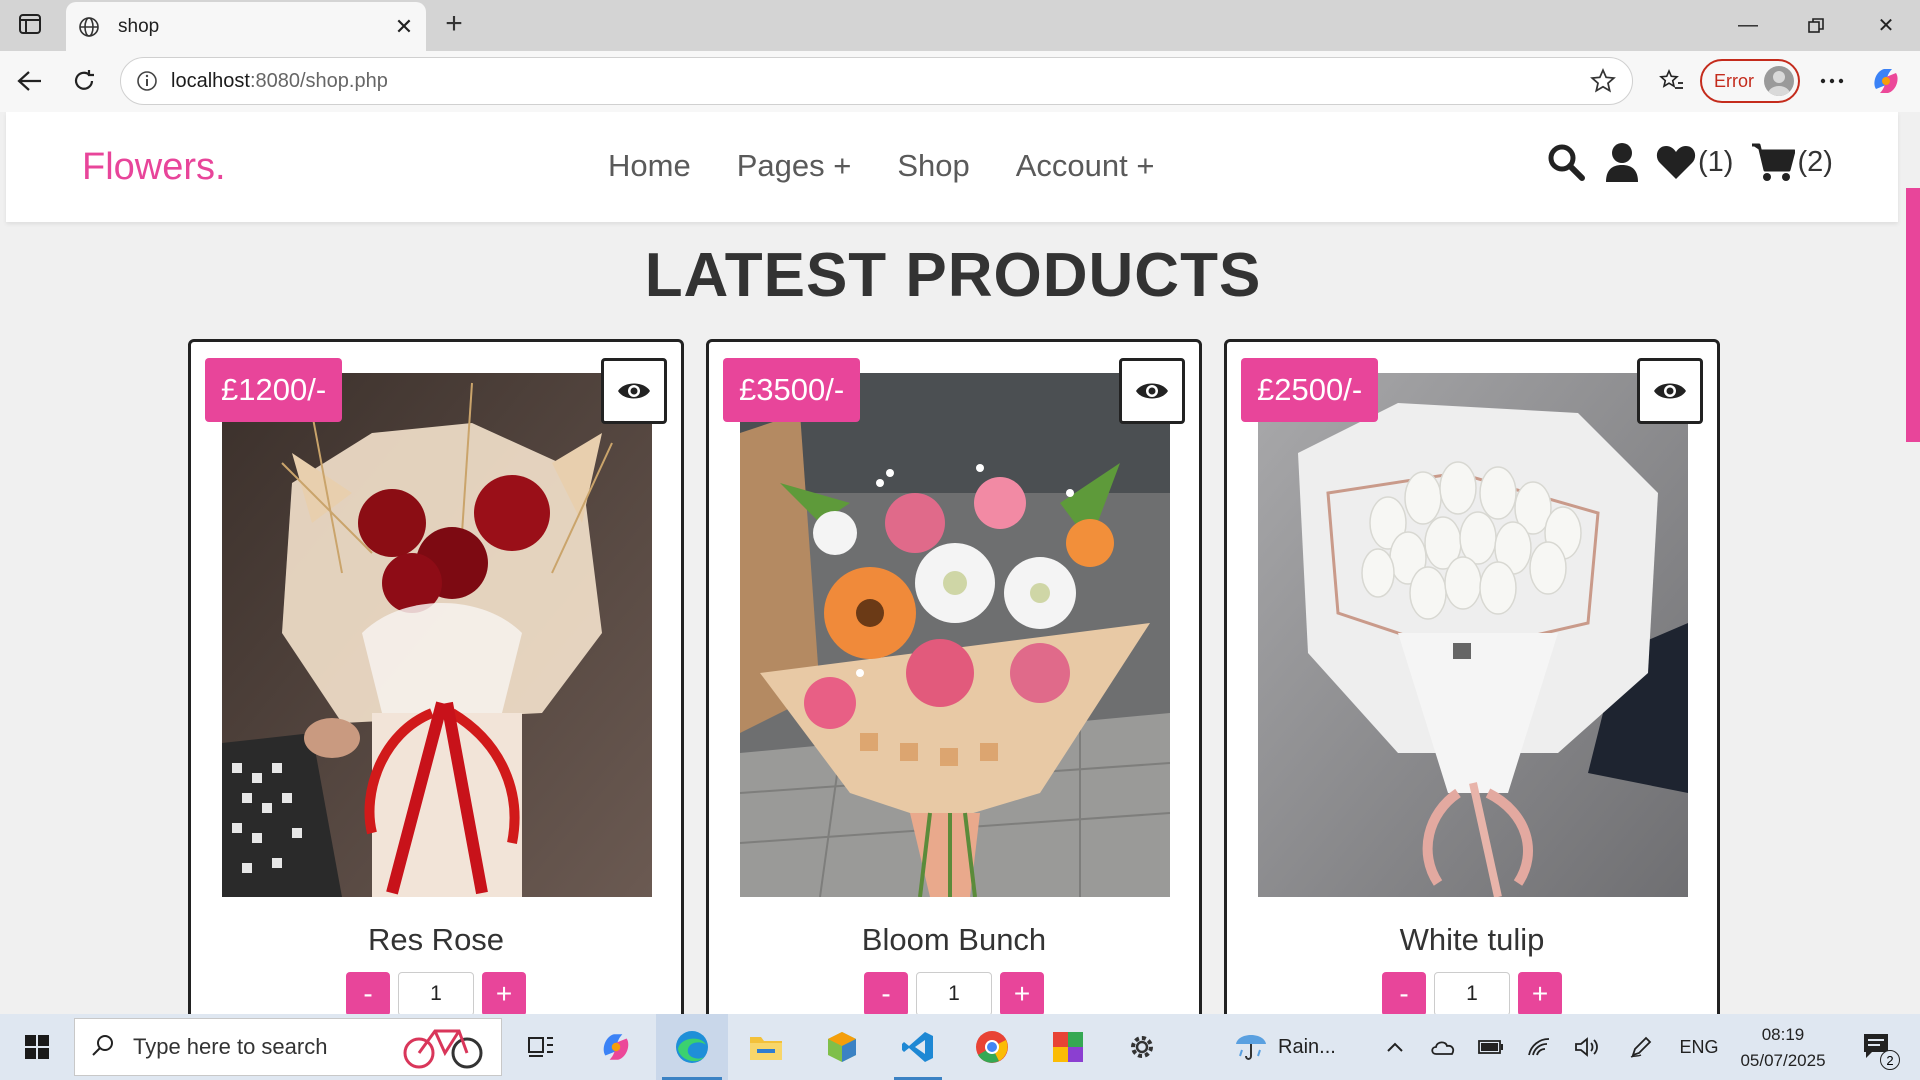 The width and height of the screenshot is (1920, 1080). What do you see at coordinates (246, 26) in the screenshot?
I see `browser-tab-shop: shop ✕` at bounding box center [246, 26].